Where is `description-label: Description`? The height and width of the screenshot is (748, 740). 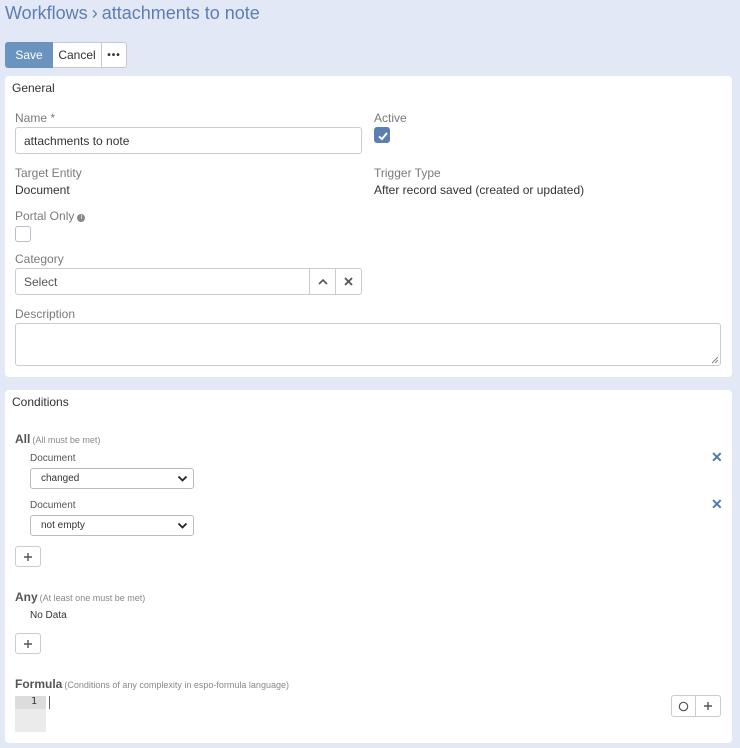
description-label: Description is located at coordinates (45, 314).